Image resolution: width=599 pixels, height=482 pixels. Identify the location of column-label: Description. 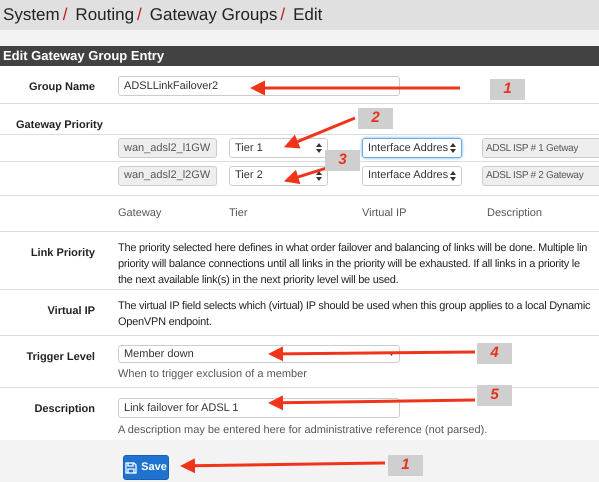
(515, 214).